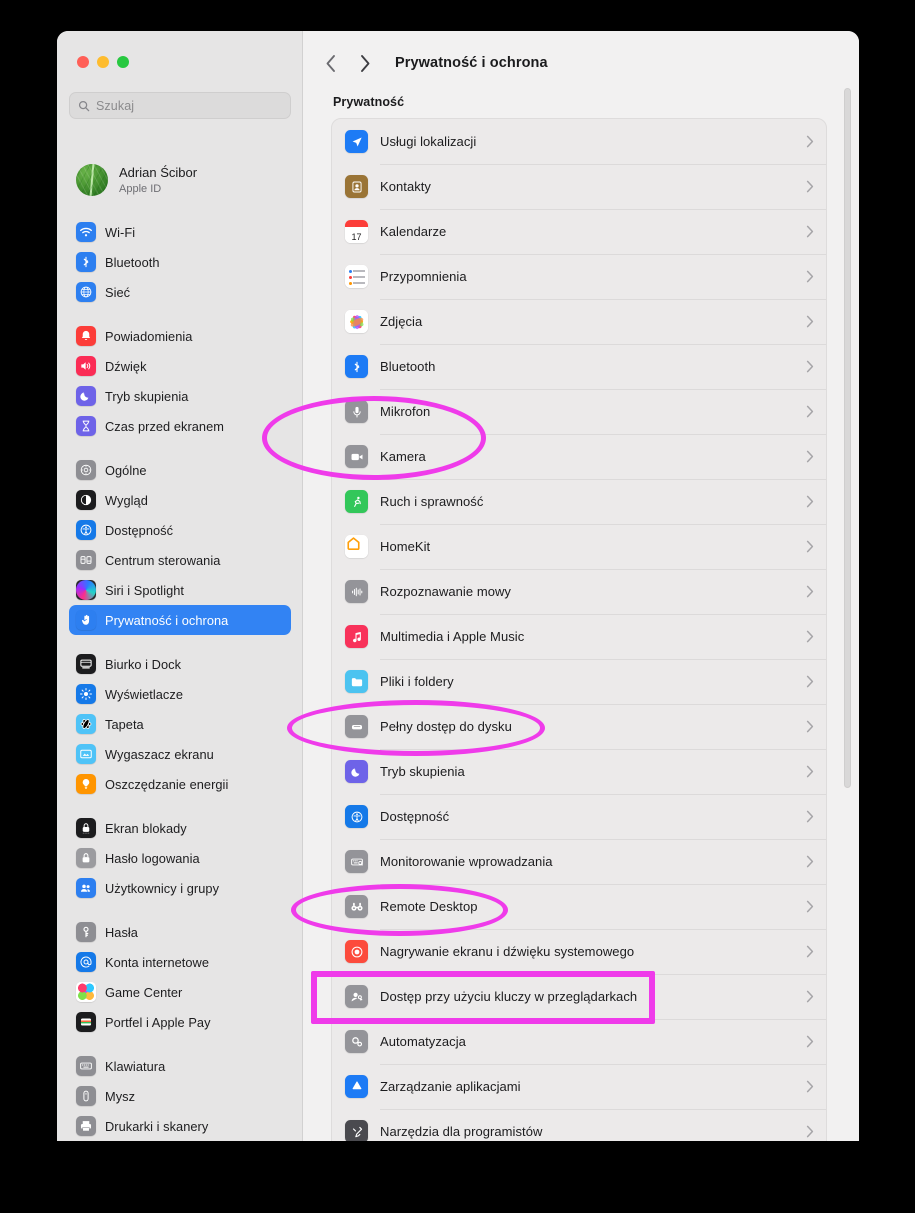 Image resolution: width=915 pixels, height=1213 pixels. I want to click on sidebar-item-drukarki-i-skanery: Drukarki i skanery, so click(180, 1126).